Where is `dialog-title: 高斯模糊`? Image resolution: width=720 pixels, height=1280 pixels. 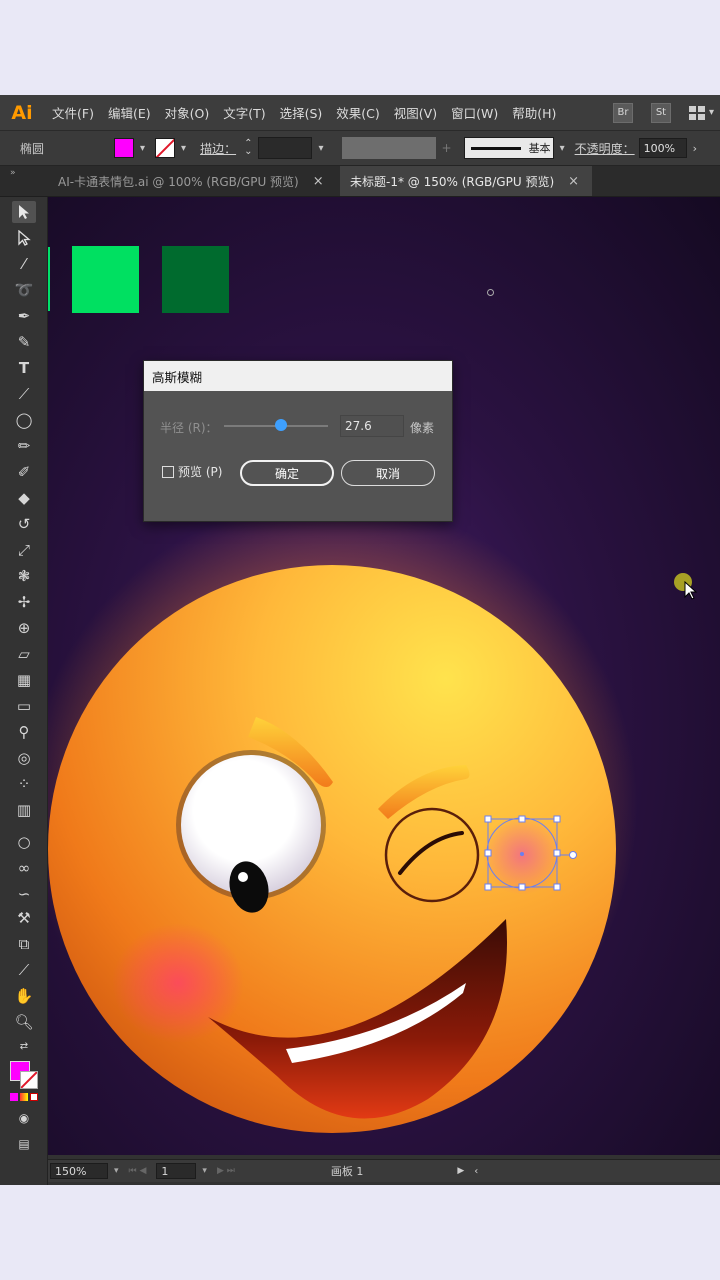
dialog-title: 高斯模糊 is located at coordinates (298, 376).